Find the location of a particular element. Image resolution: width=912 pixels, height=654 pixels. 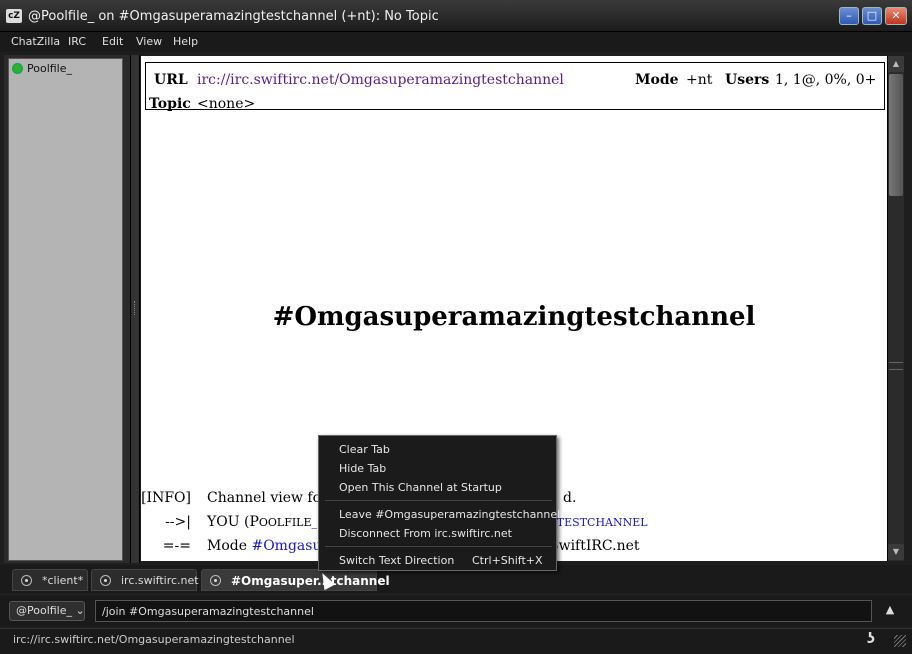

input-row: @Poolfile_ ⌄ ▲ is located at coordinates (456, 611).